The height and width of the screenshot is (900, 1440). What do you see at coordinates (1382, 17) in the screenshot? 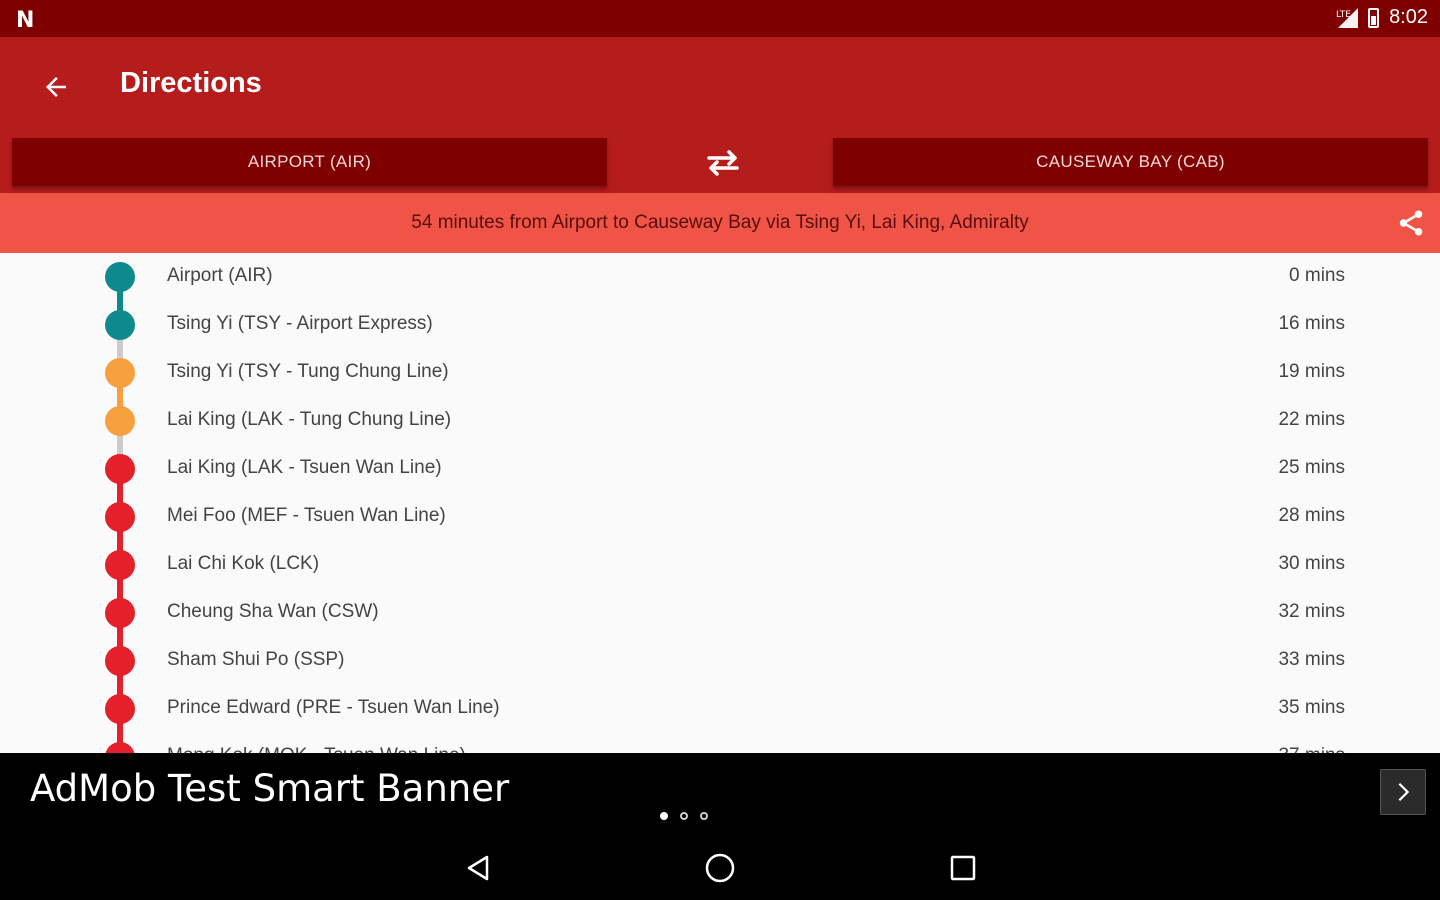
I see `status-indicators: LTE 8:02` at bounding box center [1382, 17].